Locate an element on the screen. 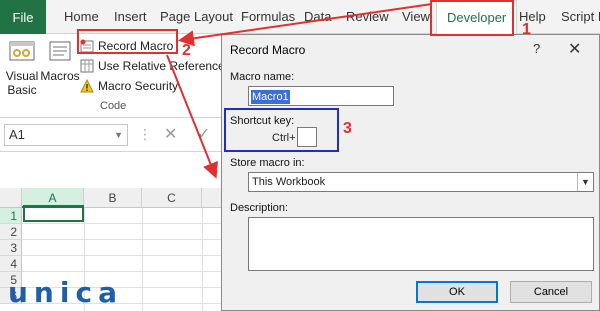 This screenshot has width=600, height=311. visual-basic-icon is located at coordinates (22, 52).